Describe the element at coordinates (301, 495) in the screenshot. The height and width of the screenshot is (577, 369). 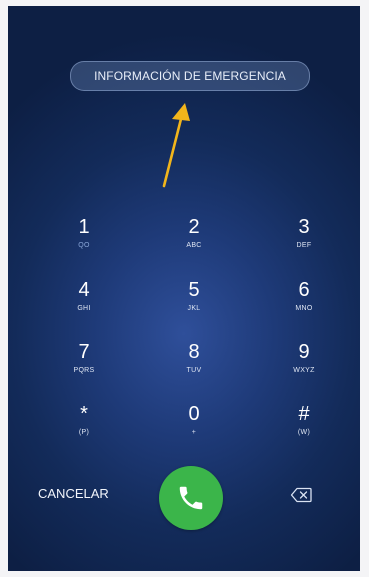
I see `backspace-icon` at that location.